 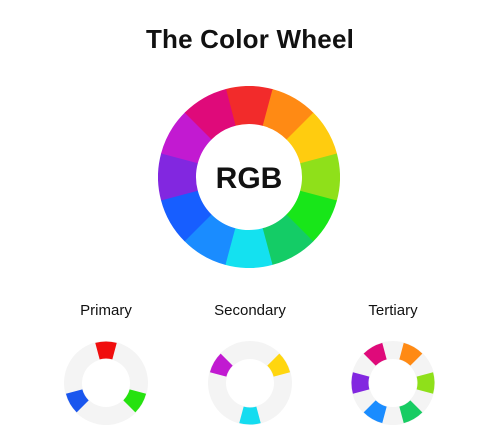 I want to click on main-color-wheel: RGB, so click(x=249, y=177).